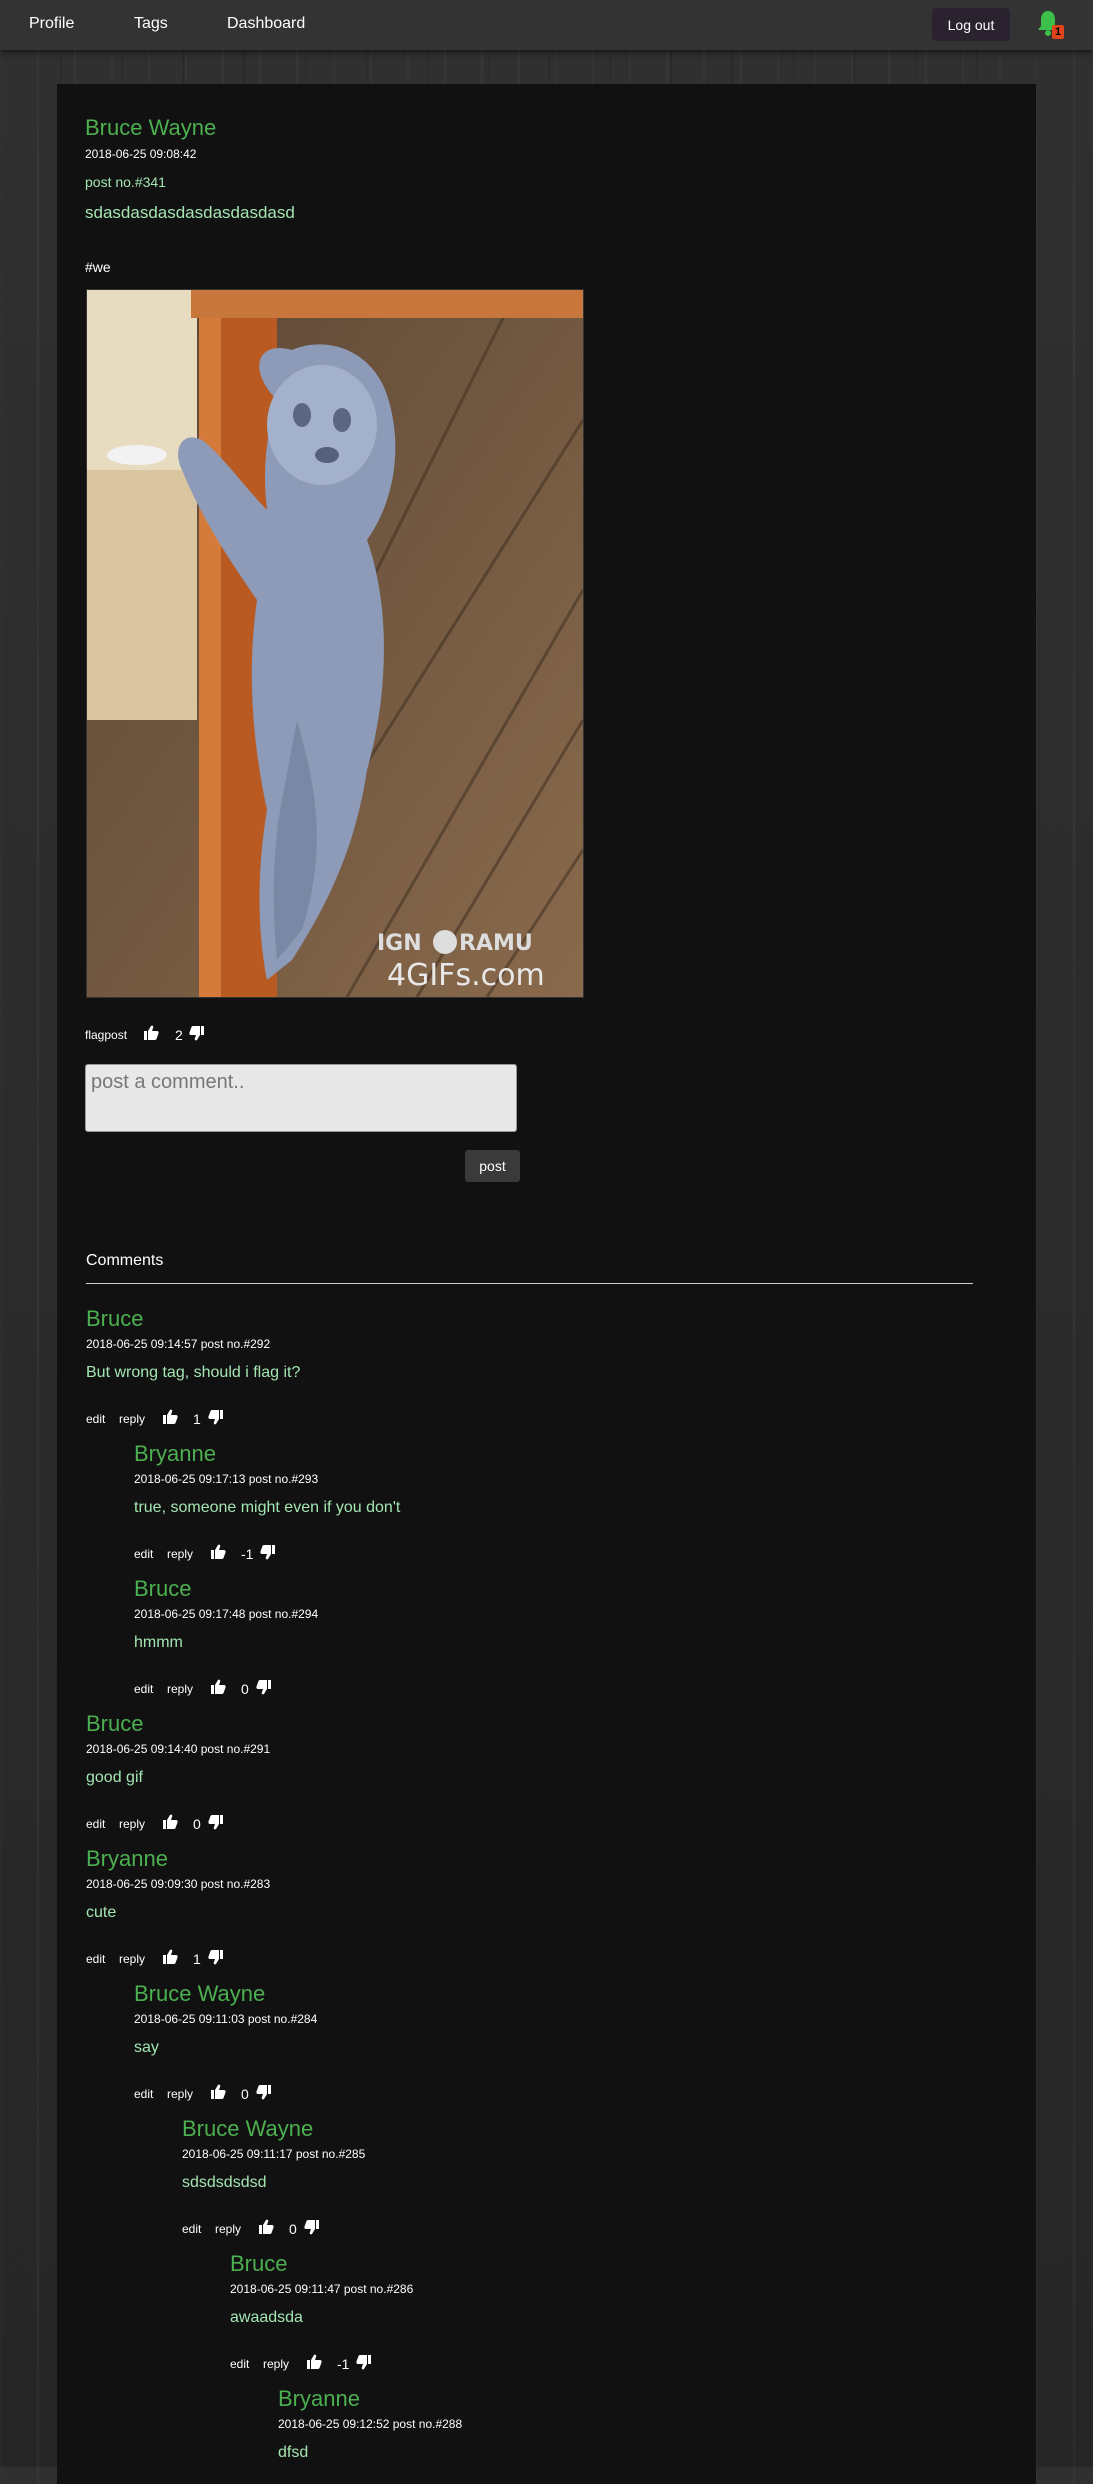 Image resolution: width=1093 pixels, height=2484 pixels. I want to click on post-timestamp: 2018-06-25 09:08:42, so click(141, 154).